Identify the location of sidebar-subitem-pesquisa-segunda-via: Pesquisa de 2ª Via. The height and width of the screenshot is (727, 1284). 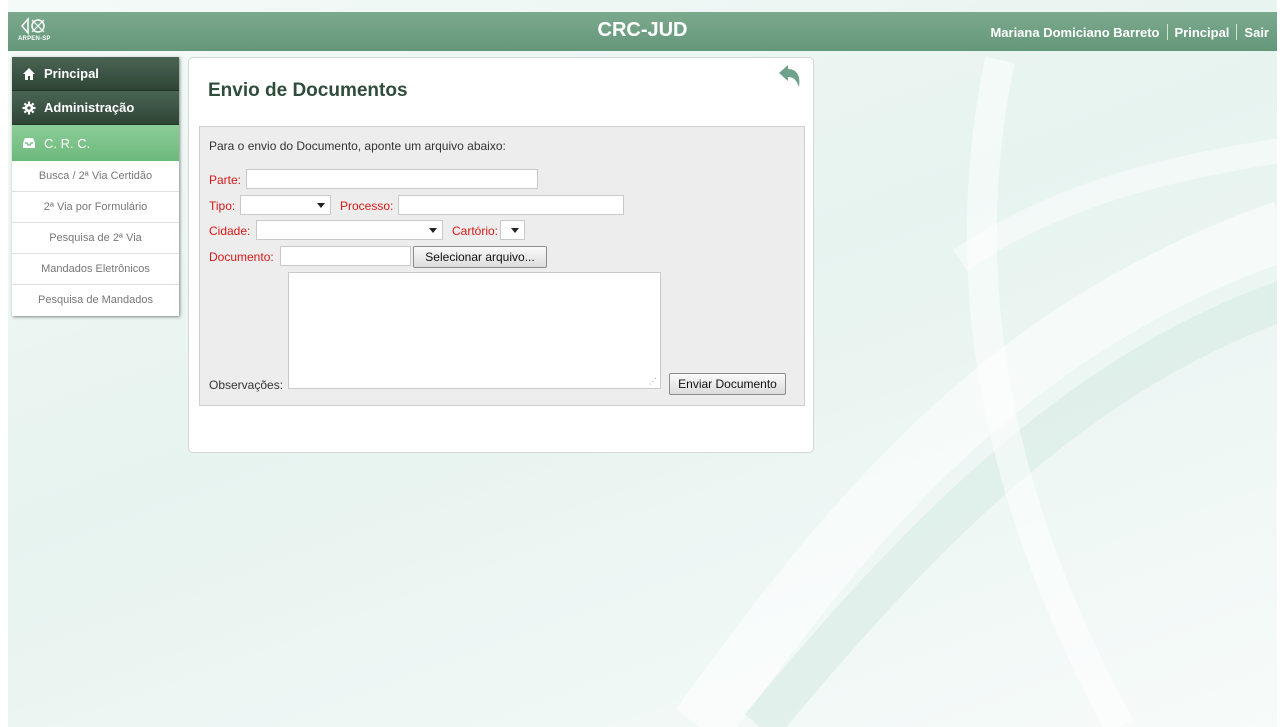
(95, 238).